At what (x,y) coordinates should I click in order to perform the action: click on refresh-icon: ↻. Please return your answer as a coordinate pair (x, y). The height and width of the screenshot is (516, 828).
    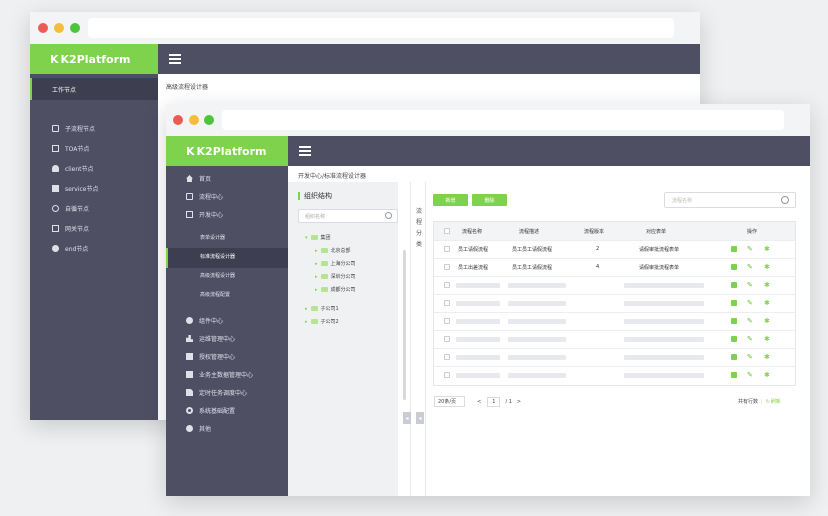
    Looking at the image, I should click on (768, 402).